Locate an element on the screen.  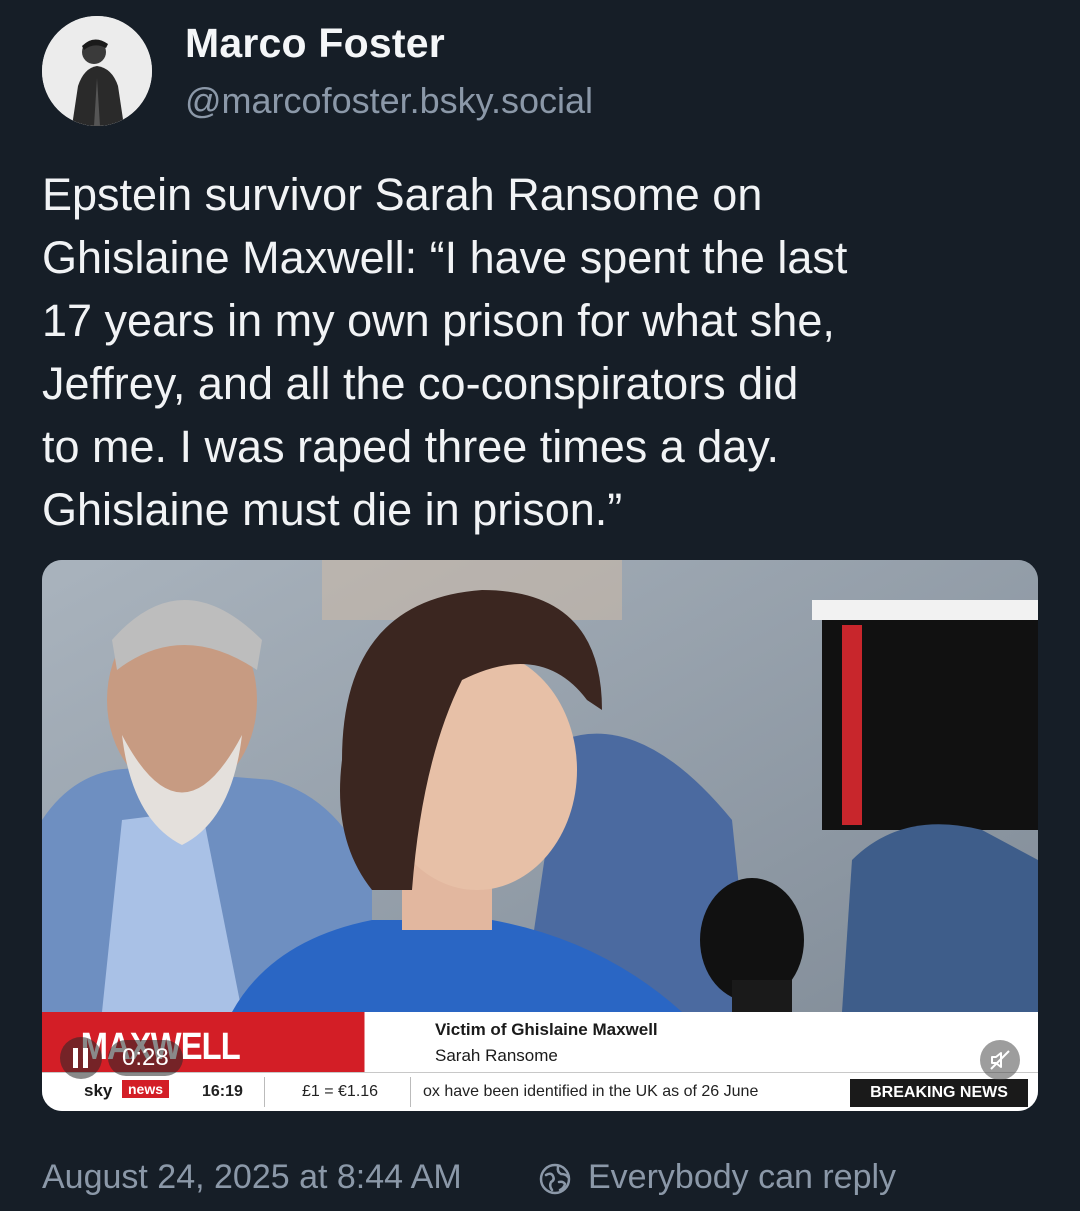
pause-button is located at coordinates (81, 1058).